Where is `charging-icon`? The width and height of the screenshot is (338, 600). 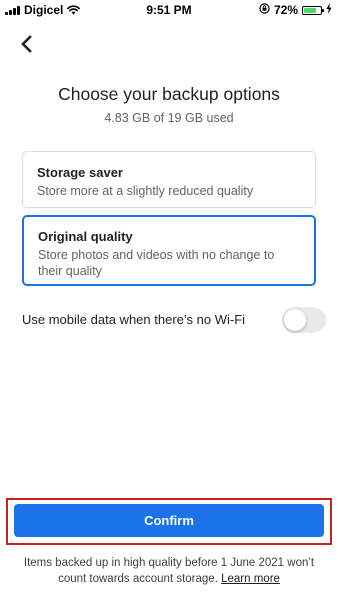
charging-icon is located at coordinates (329, 10).